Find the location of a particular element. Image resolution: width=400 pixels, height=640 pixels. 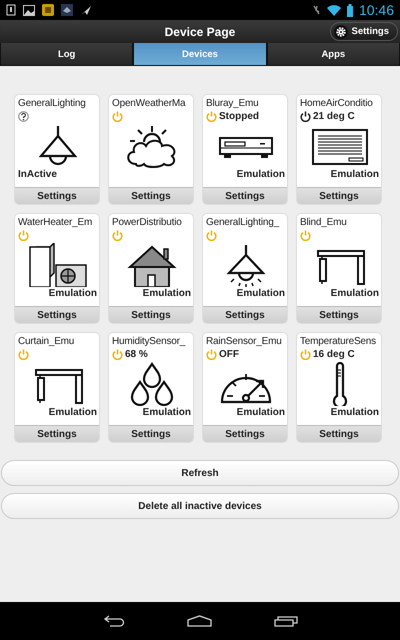

refresh-button: Refresh is located at coordinates (200, 473).